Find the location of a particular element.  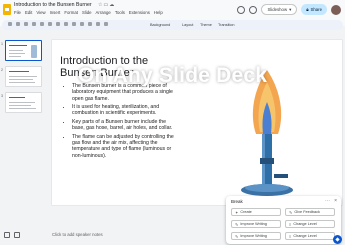

slideshow-button: Slideshow ▾ is located at coordinates (279, 9).